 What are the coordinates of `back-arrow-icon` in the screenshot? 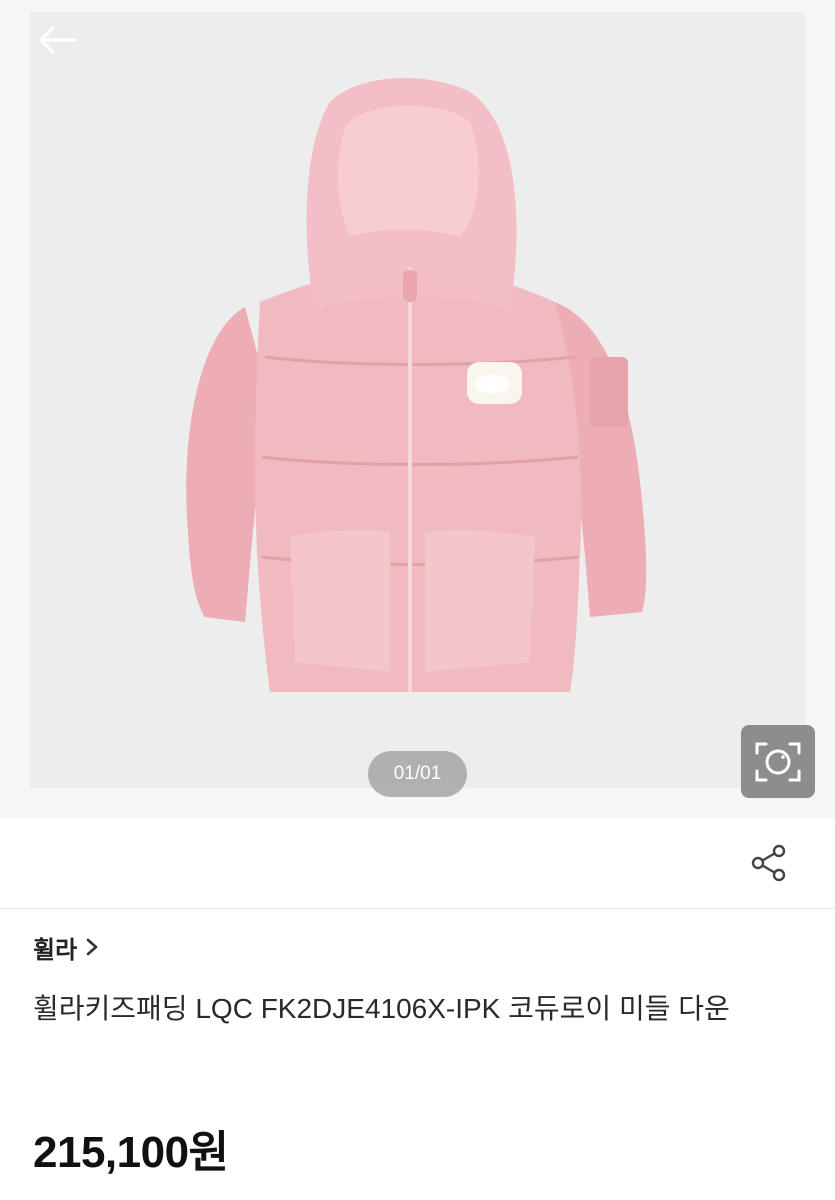 It's located at (58, 40).